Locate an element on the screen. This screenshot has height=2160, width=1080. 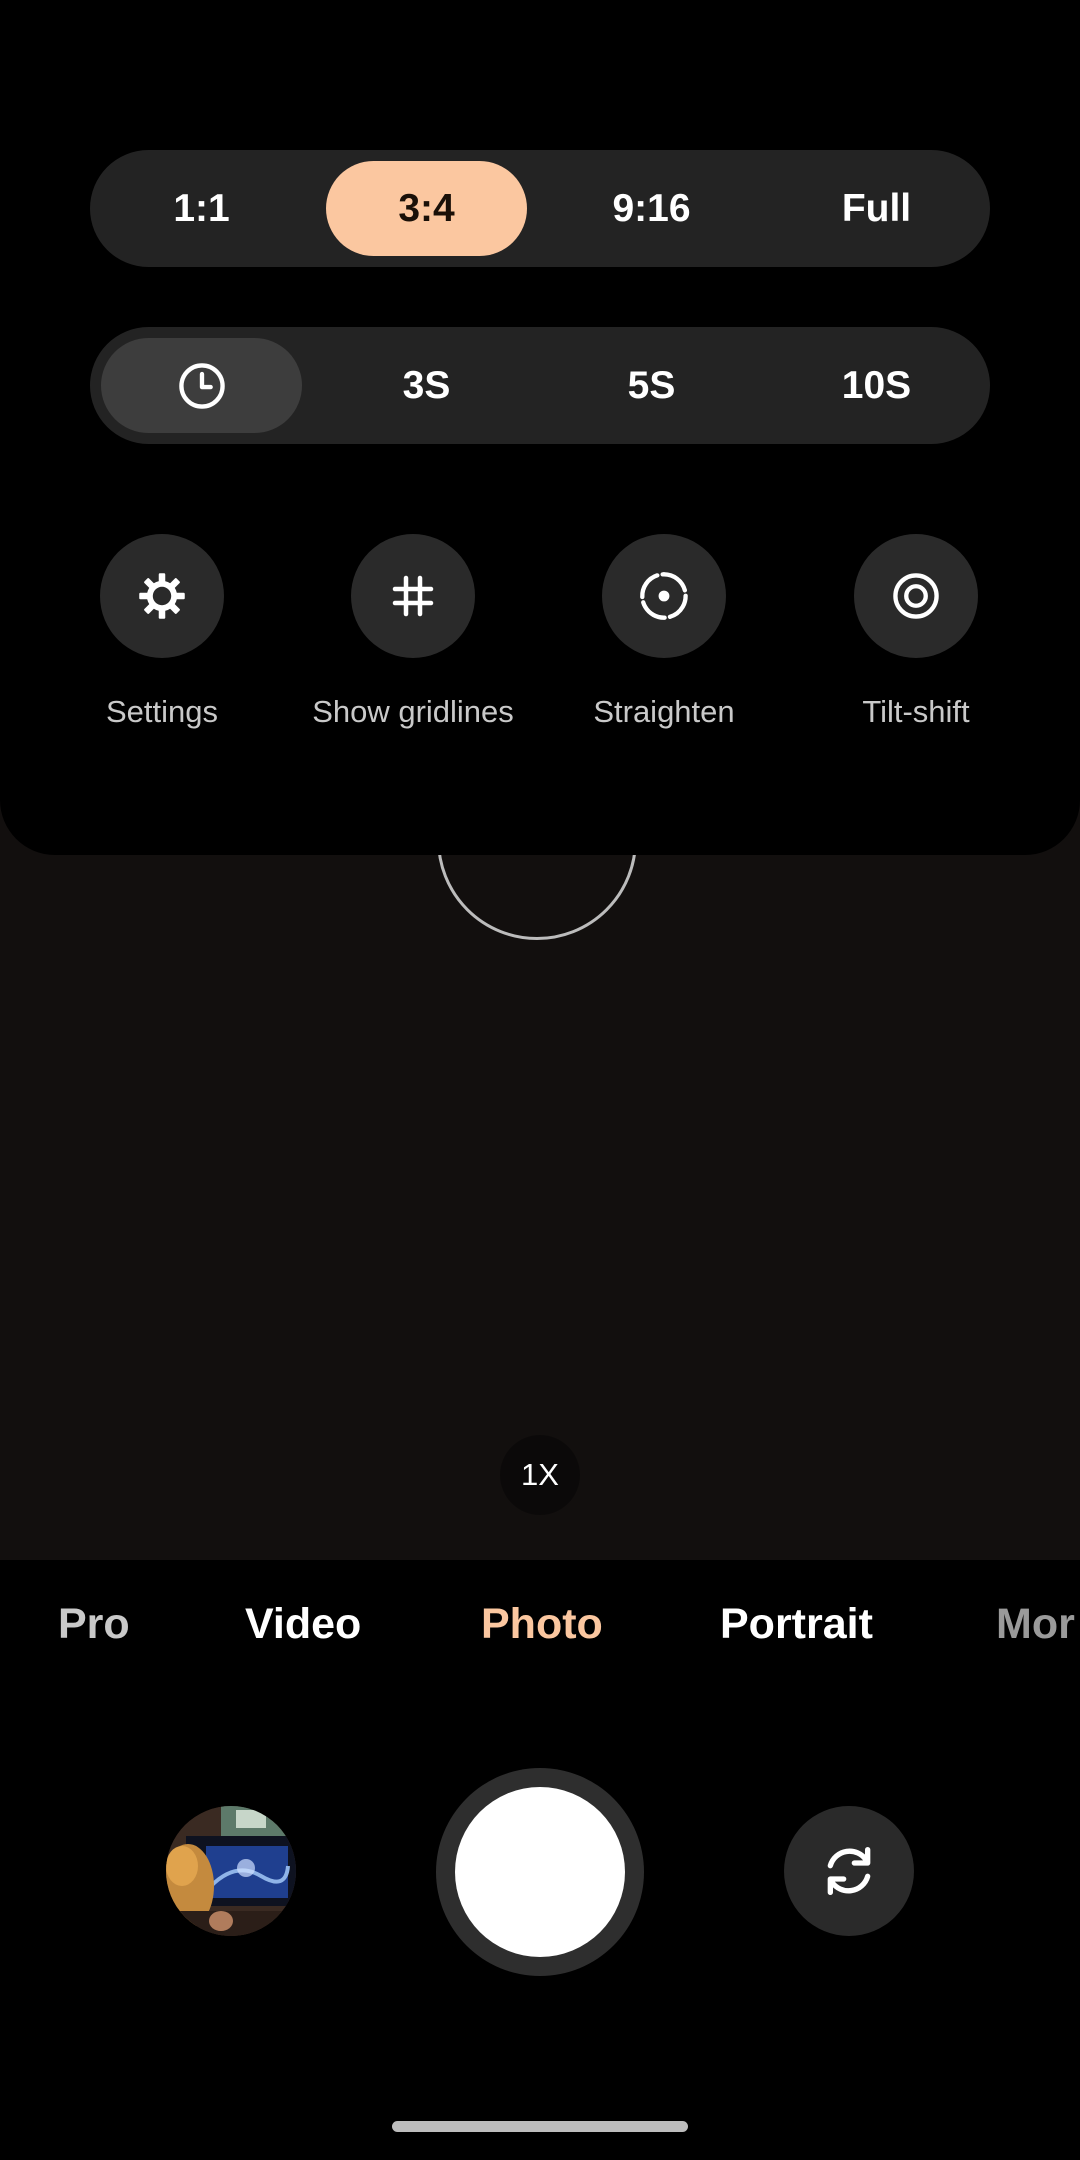
aspect-ratio-full: Full is located at coordinates (876, 208).